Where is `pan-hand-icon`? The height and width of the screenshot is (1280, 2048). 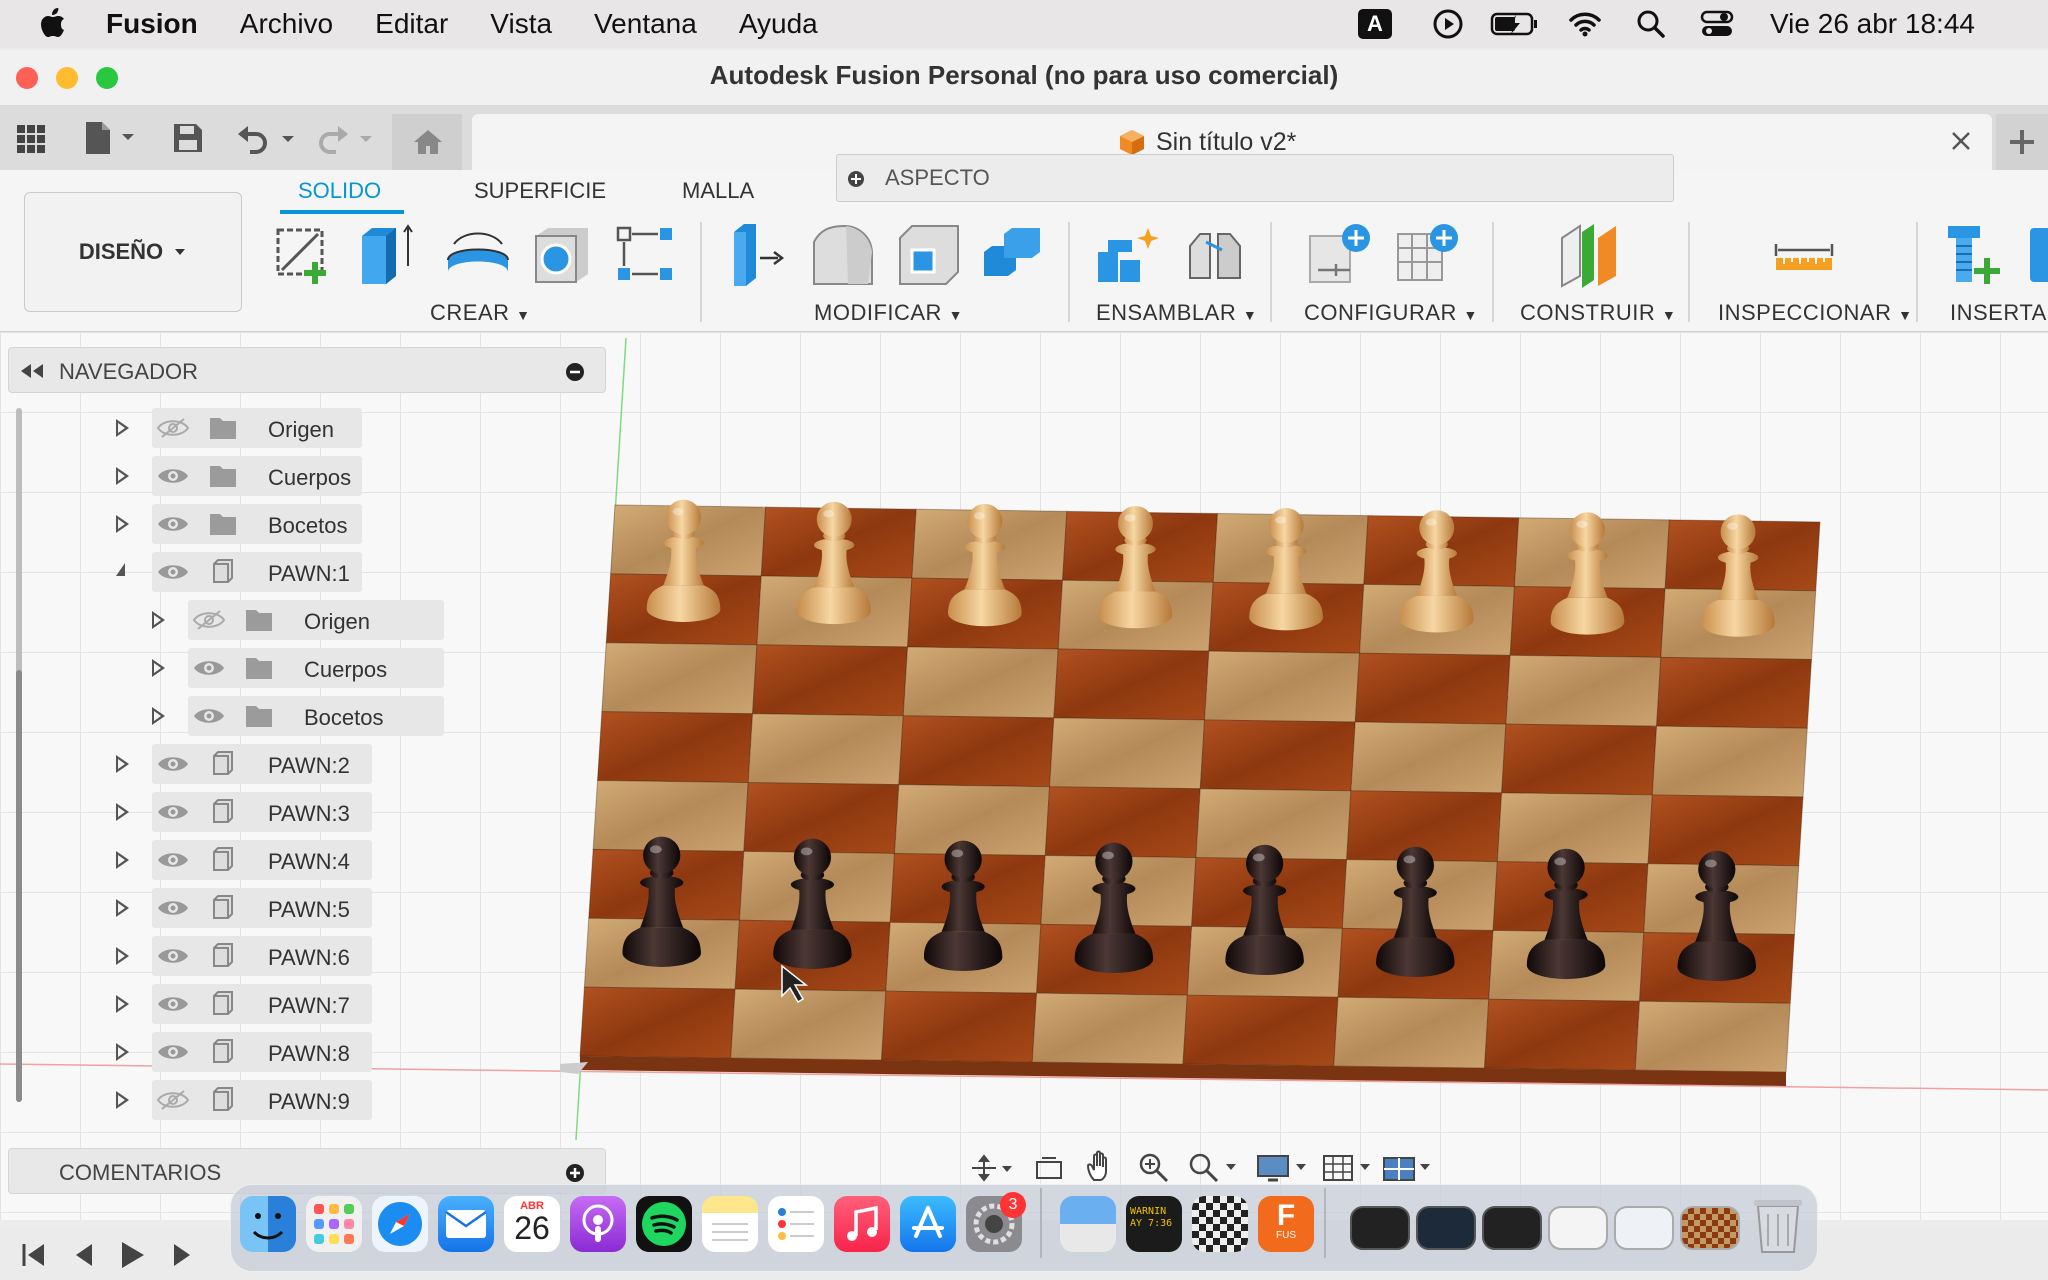 pan-hand-icon is located at coordinates (1101, 1167).